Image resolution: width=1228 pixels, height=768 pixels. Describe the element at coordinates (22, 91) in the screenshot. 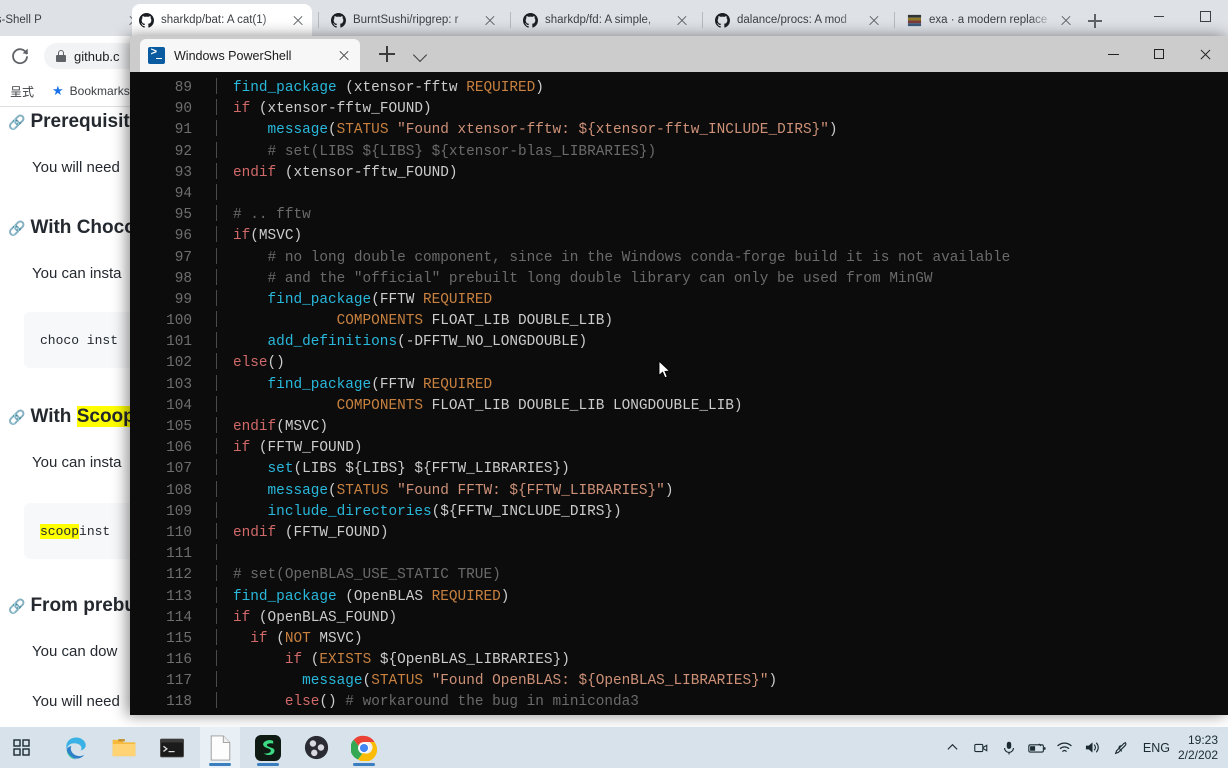

I see `bookmark-item-0: 呈式` at that location.